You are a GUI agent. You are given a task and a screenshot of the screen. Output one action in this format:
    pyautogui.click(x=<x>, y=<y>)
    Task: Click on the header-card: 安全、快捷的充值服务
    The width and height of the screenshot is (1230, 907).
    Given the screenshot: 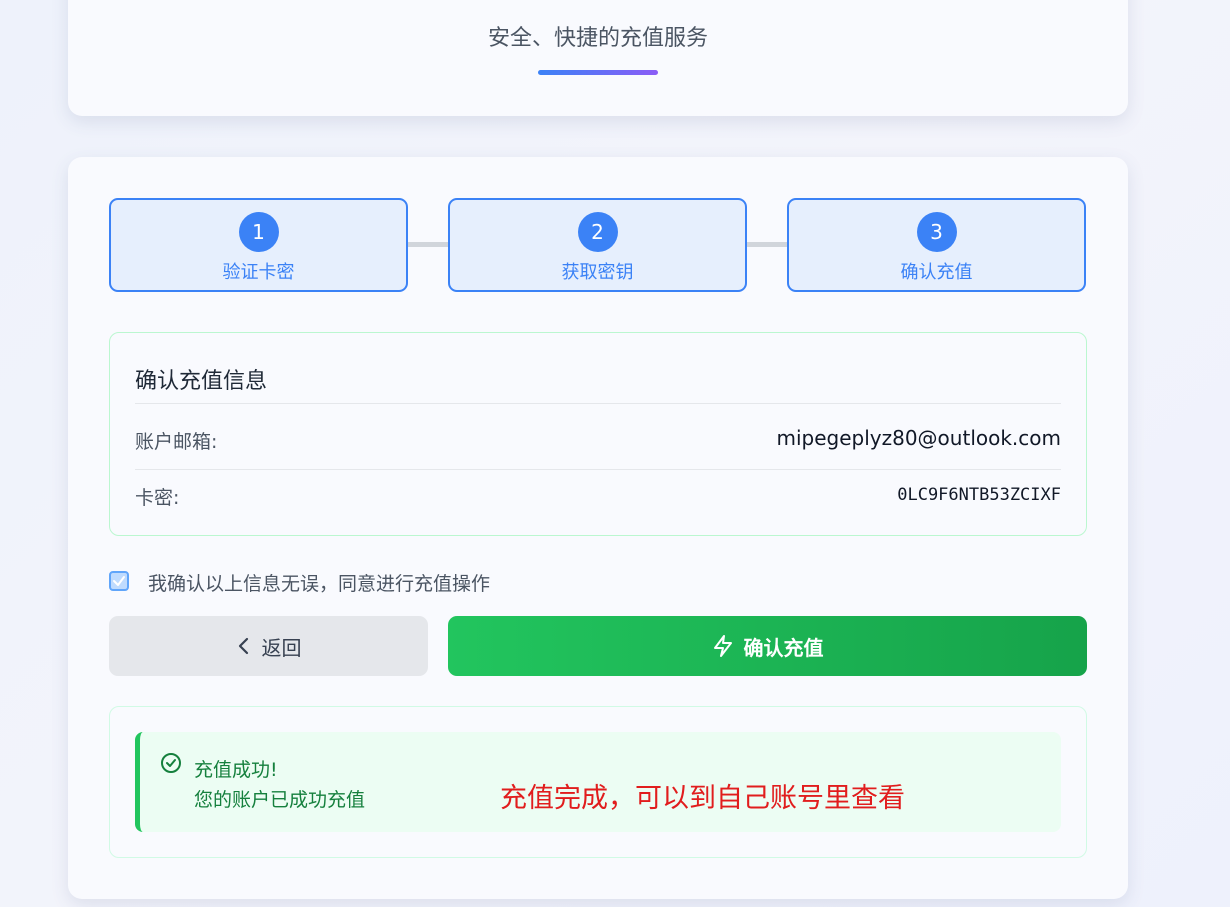 What is the action you would take?
    pyautogui.click(x=598, y=58)
    